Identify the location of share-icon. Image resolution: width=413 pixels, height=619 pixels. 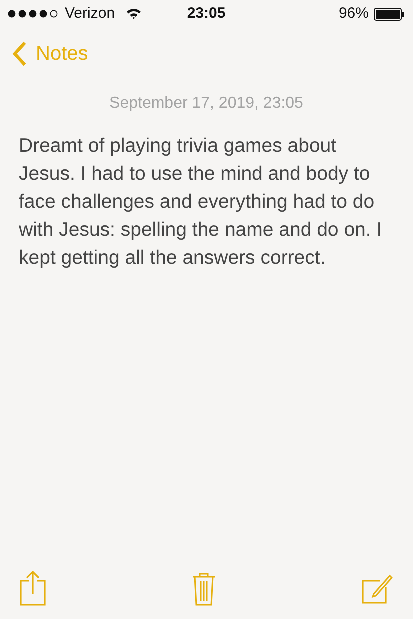
(33, 588).